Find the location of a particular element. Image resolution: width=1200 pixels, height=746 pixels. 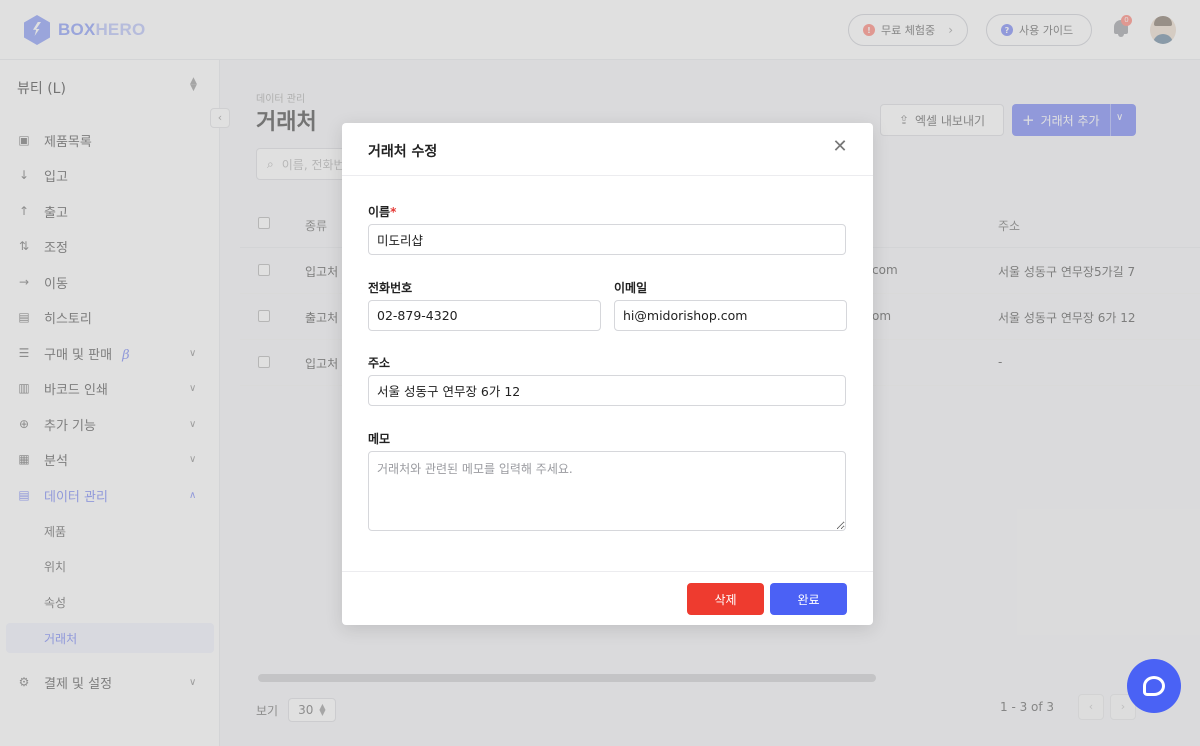

close-icon: ✕ is located at coordinates (840, 147).